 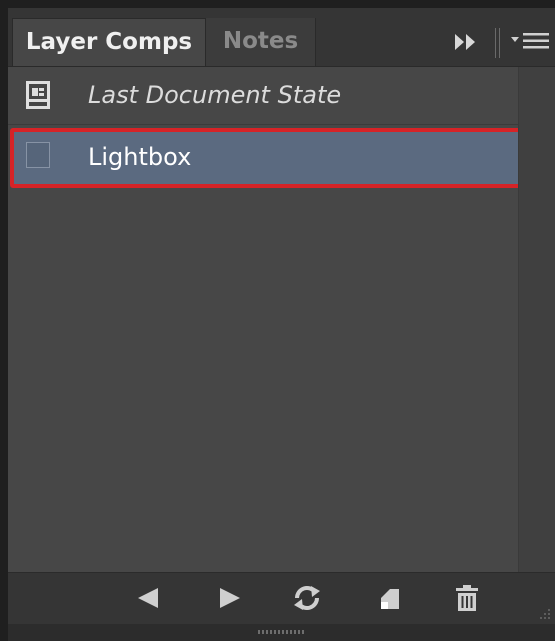 What do you see at coordinates (389, 598) in the screenshot?
I see `new-comp-icon` at bounding box center [389, 598].